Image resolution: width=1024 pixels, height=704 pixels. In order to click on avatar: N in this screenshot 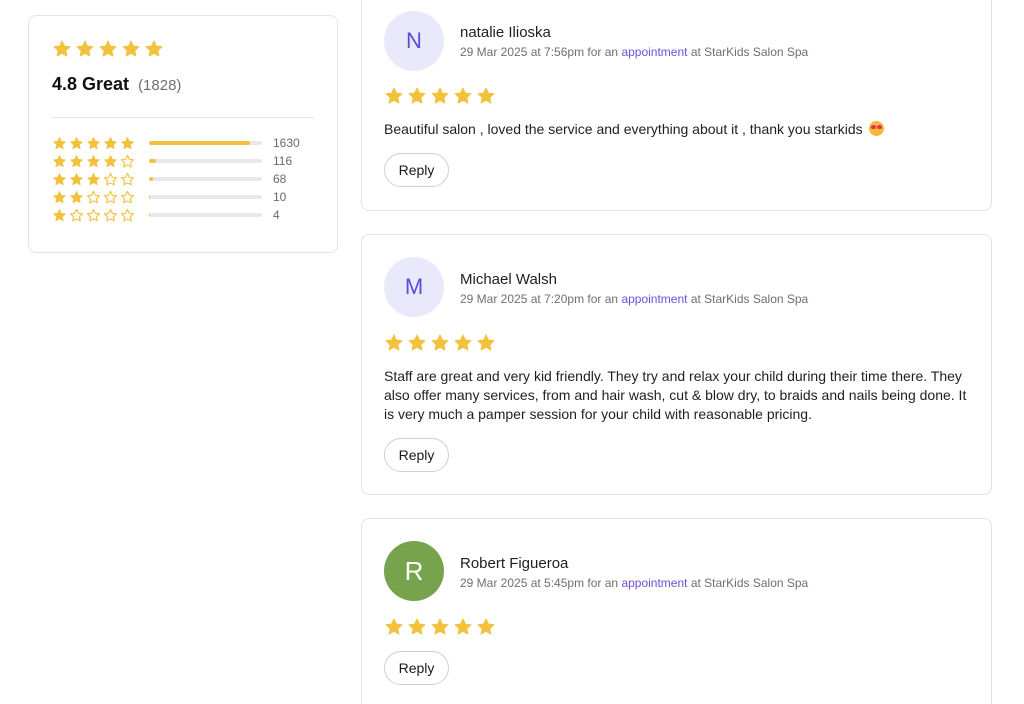, I will do `click(414, 41)`.